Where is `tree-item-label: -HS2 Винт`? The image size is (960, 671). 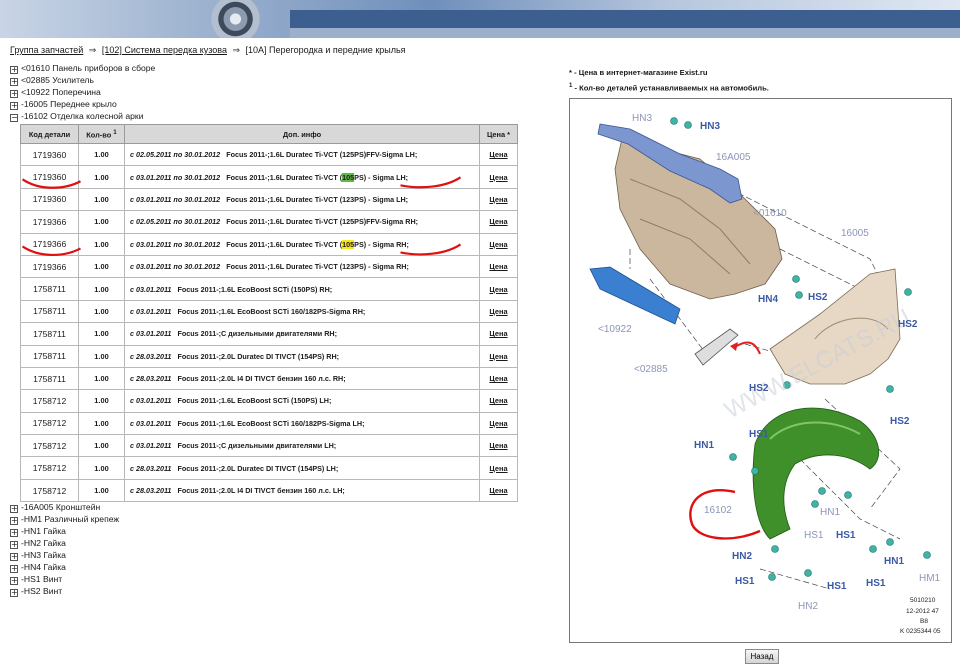 tree-item-label: -HS2 Винт is located at coordinates (41, 591).